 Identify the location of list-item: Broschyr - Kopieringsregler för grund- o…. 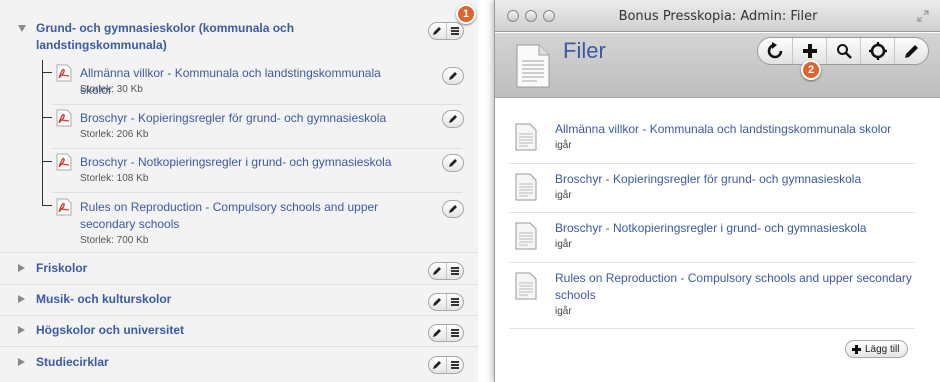
(715, 188).